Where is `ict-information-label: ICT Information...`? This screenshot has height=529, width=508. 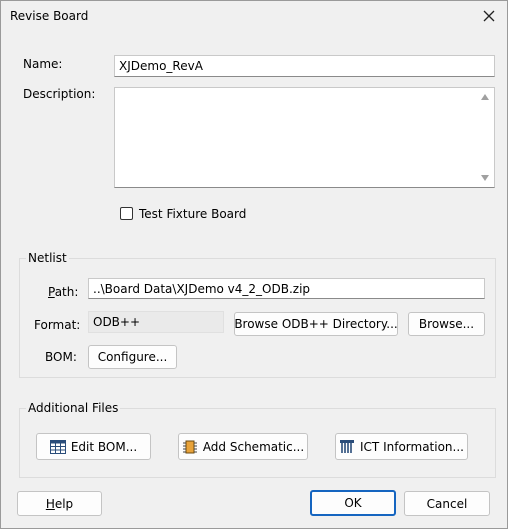
ict-information-label: ICT Information... is located at coordinates (412, 446).